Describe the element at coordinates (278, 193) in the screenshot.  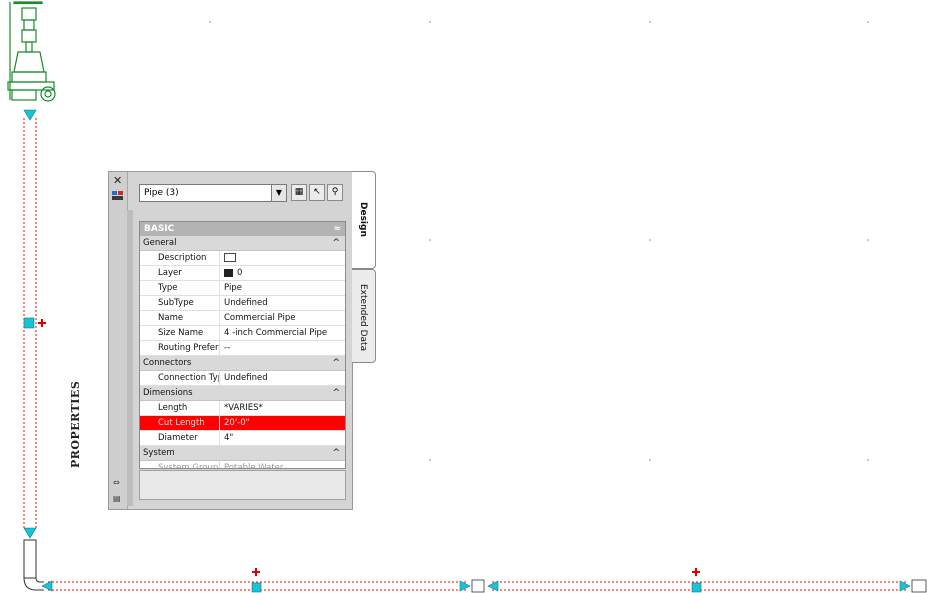
I see `chevron-down-icon: ▼` at that location.